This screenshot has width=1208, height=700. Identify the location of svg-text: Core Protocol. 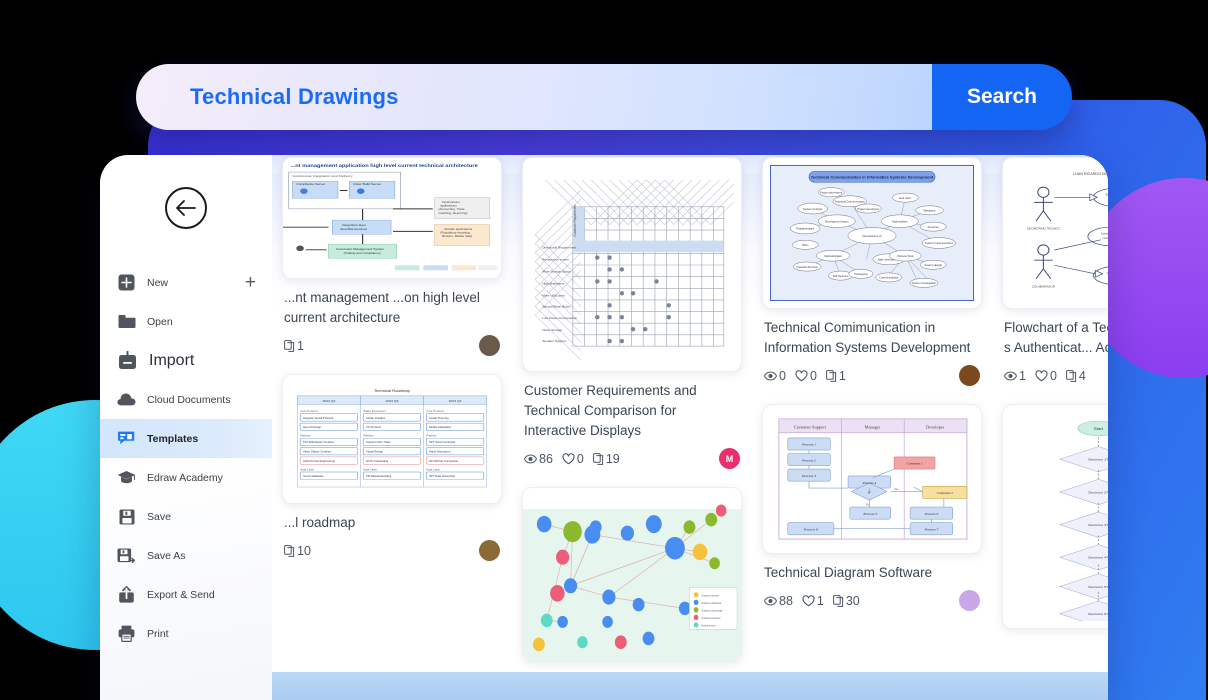
(435, 411).